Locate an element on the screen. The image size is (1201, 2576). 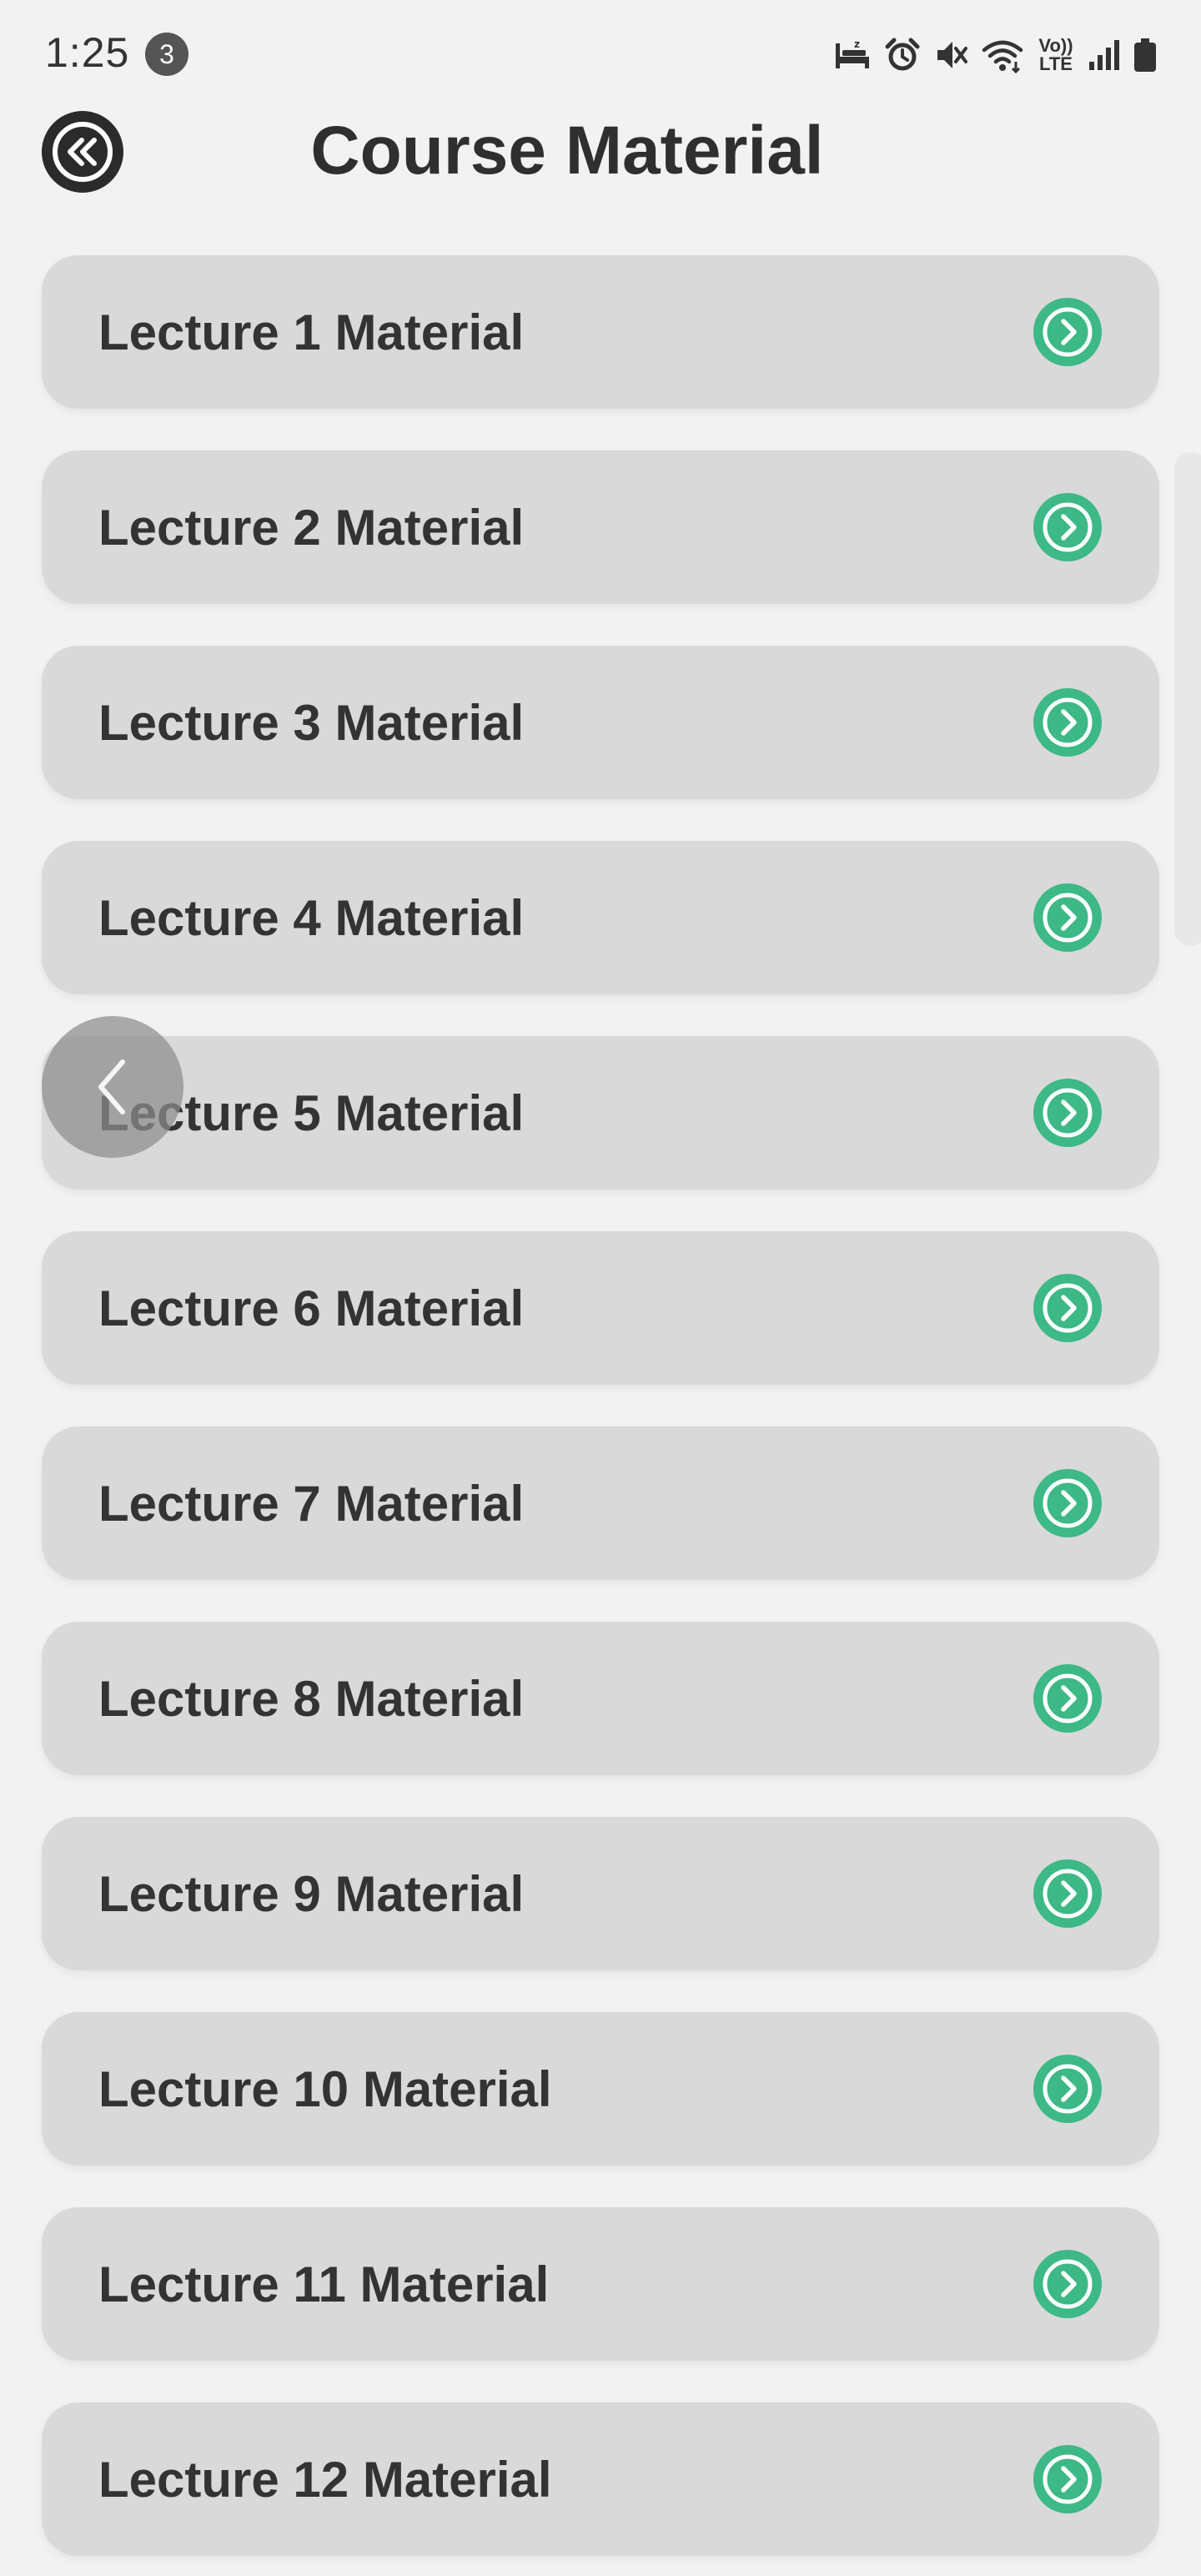
material-label: Lecture 11 Material is located at coordinates (324, 2284).